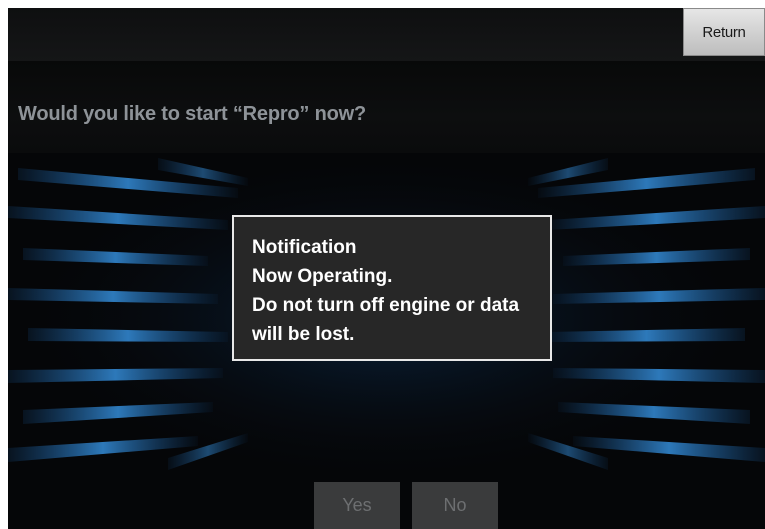 The height and width of the screenshot is (529, 765). What do you see at coordinates (357, 505) in the screenshot?
I see `yes-button: Yes` at bounding box center [357, 505].